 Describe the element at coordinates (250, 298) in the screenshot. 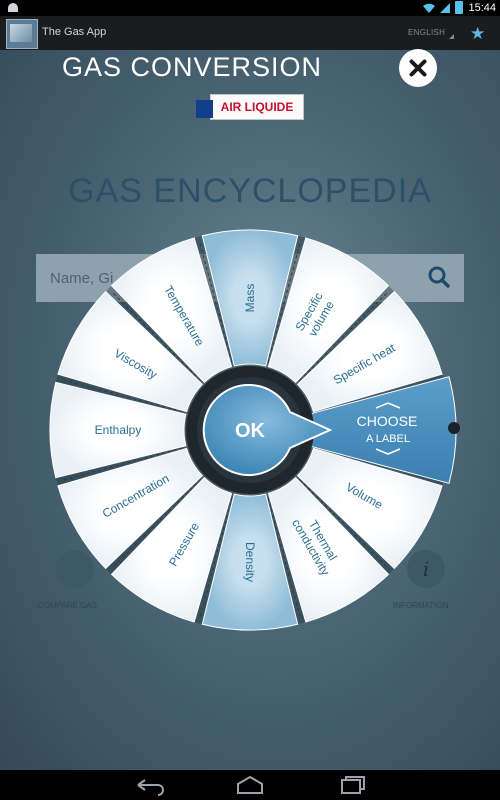

I see `wheel-segment-label: Mass` at that location.